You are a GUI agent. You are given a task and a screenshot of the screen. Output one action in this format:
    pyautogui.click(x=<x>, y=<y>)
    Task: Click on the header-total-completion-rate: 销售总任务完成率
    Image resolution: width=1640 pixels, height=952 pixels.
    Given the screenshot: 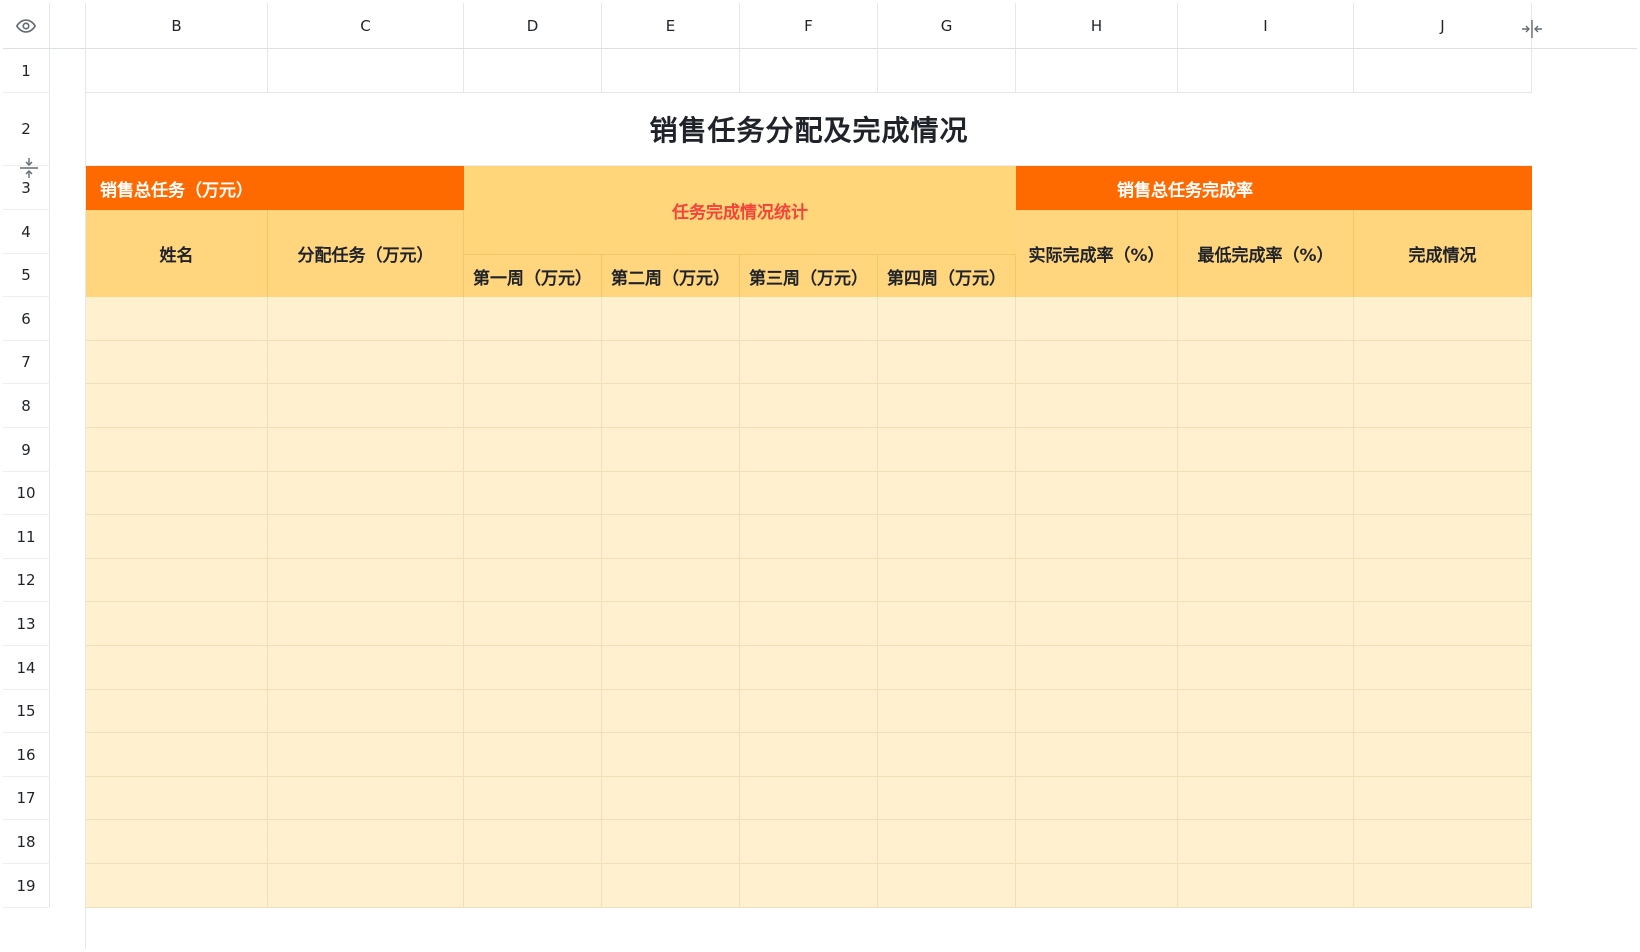 What is the action you would take?
    pyautogui.click(x=1185, y=188)
    